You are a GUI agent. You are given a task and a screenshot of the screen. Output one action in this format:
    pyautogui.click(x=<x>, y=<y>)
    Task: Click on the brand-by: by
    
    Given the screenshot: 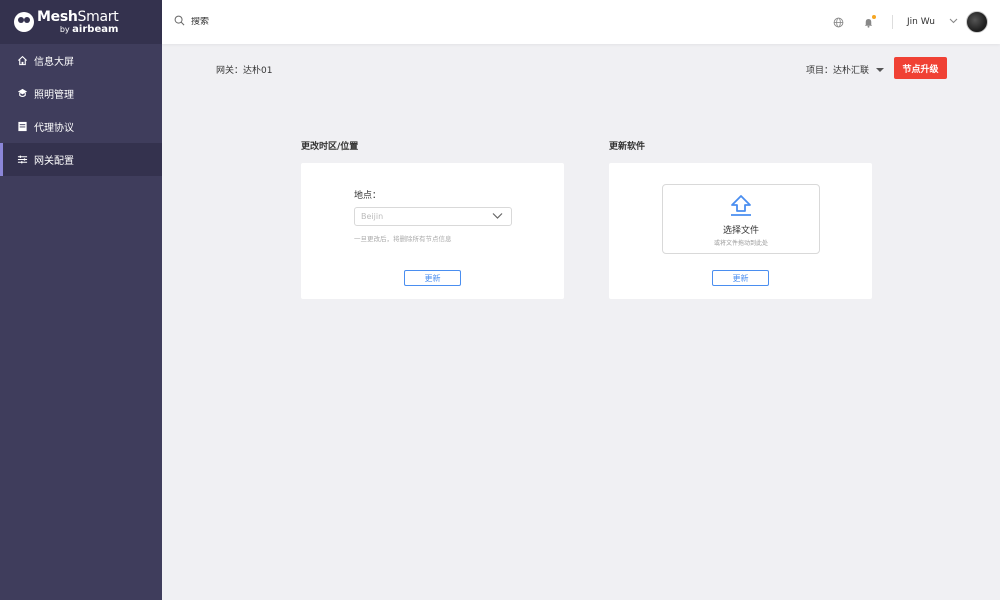 What is the action you would take?
    pyautogui.click(x=66, y=29)
    